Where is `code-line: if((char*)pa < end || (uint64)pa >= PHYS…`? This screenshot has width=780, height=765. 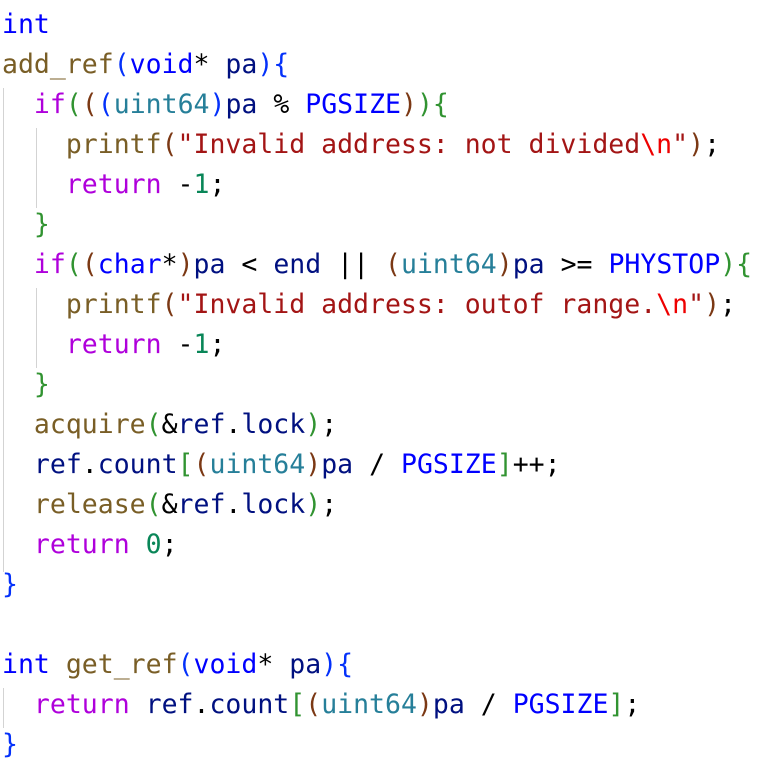
code-line: if((char*)pa < end || (uint64)pa >= PHYS… is located at coordinates (377, 265).